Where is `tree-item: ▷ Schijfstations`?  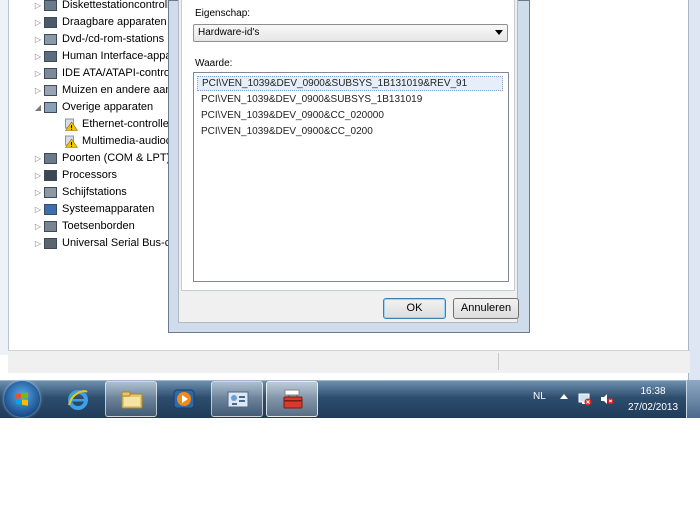 tree-item: ▷ Schijfstations is located at coordinates (104, 192).